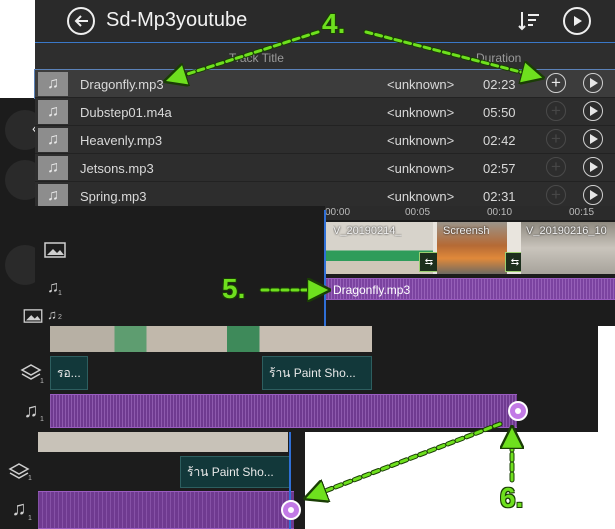 The image size is (615, 529). What do you see at coordinates (234, 288) in the screenshot?
I see `step-5-label: 5.` at bounding box center [234, 288].